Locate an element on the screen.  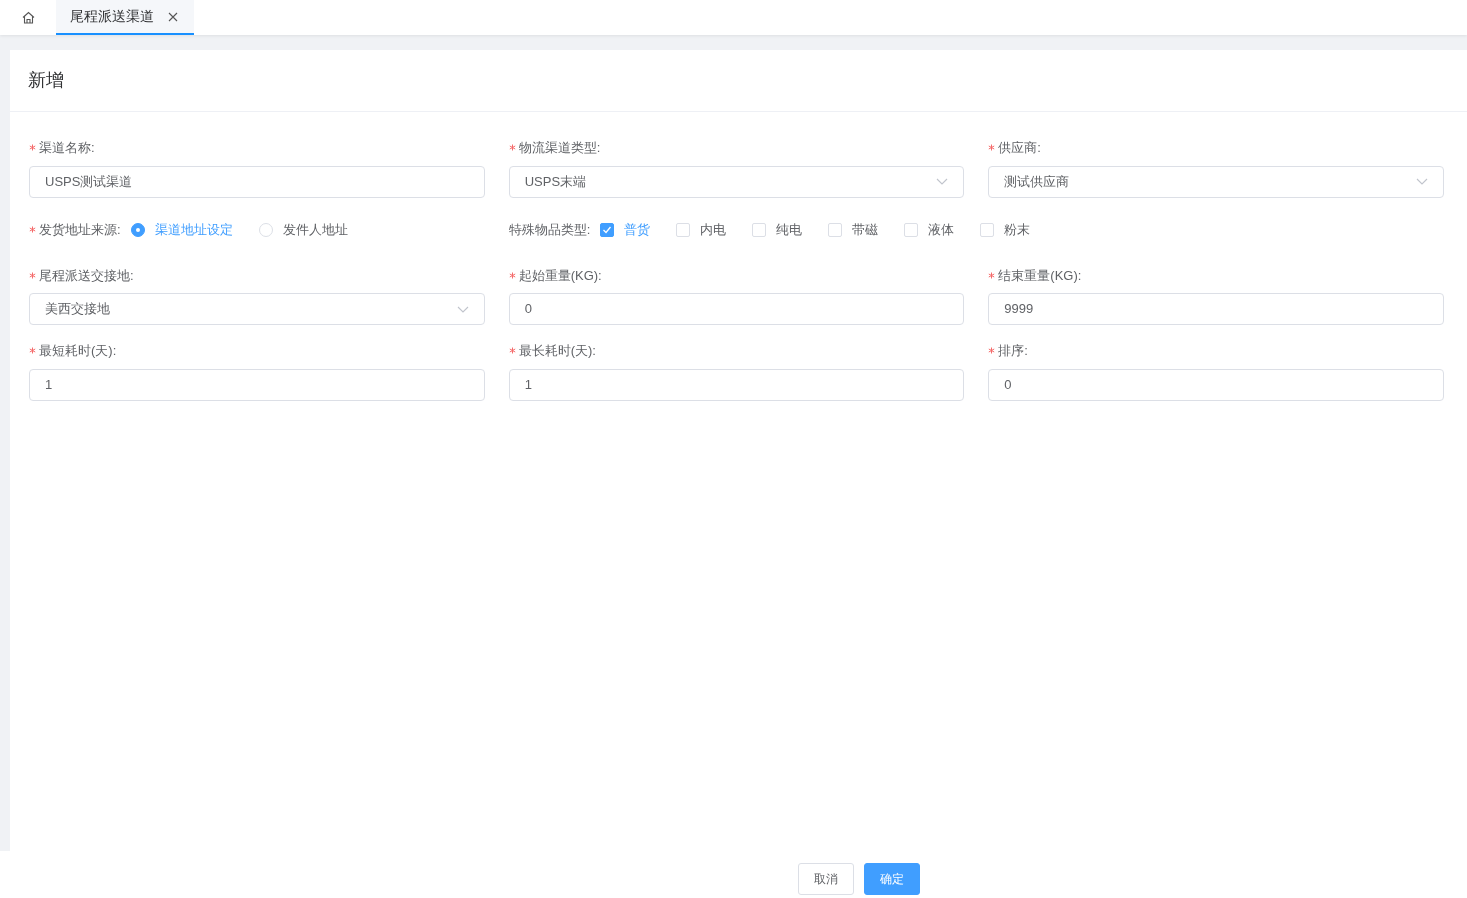
radio-button is located at coordinates (137, 229).